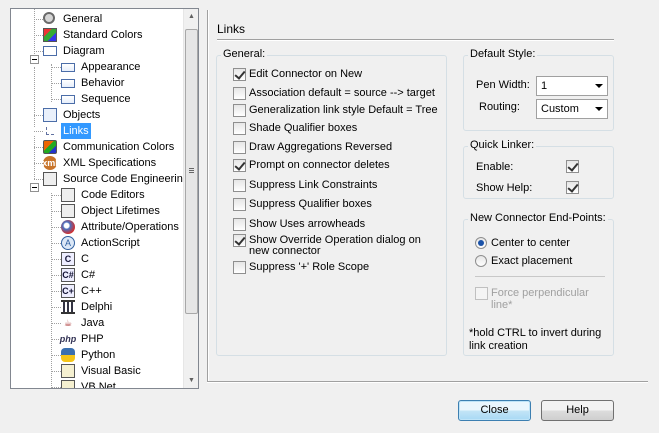 The image size is (659, 433). Describe the element at coordinates (93, 323) in the screenshot. I see `tree-item-label: Java` at that location.